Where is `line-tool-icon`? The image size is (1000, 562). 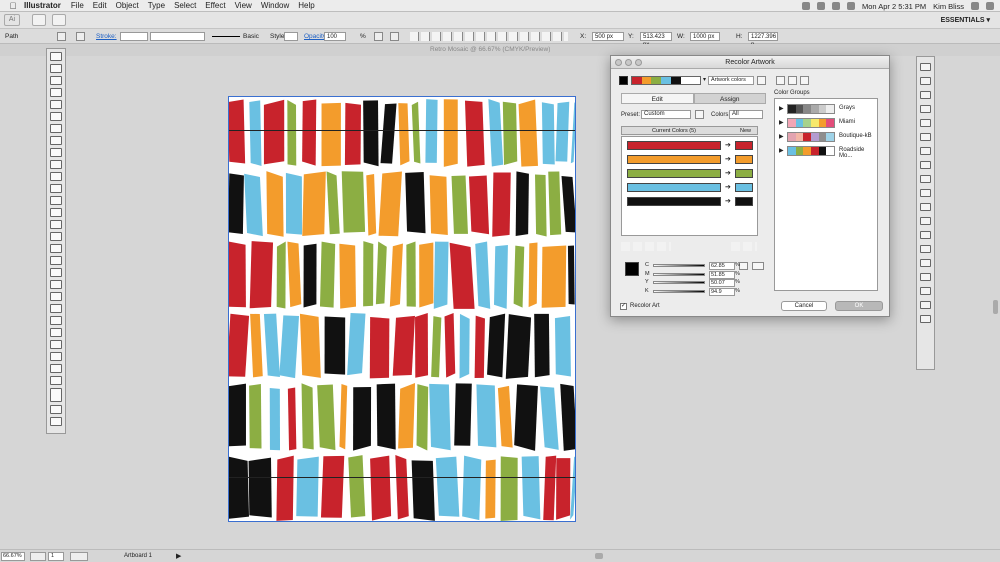 line-tool-icon is located at coordinates (56, 128).